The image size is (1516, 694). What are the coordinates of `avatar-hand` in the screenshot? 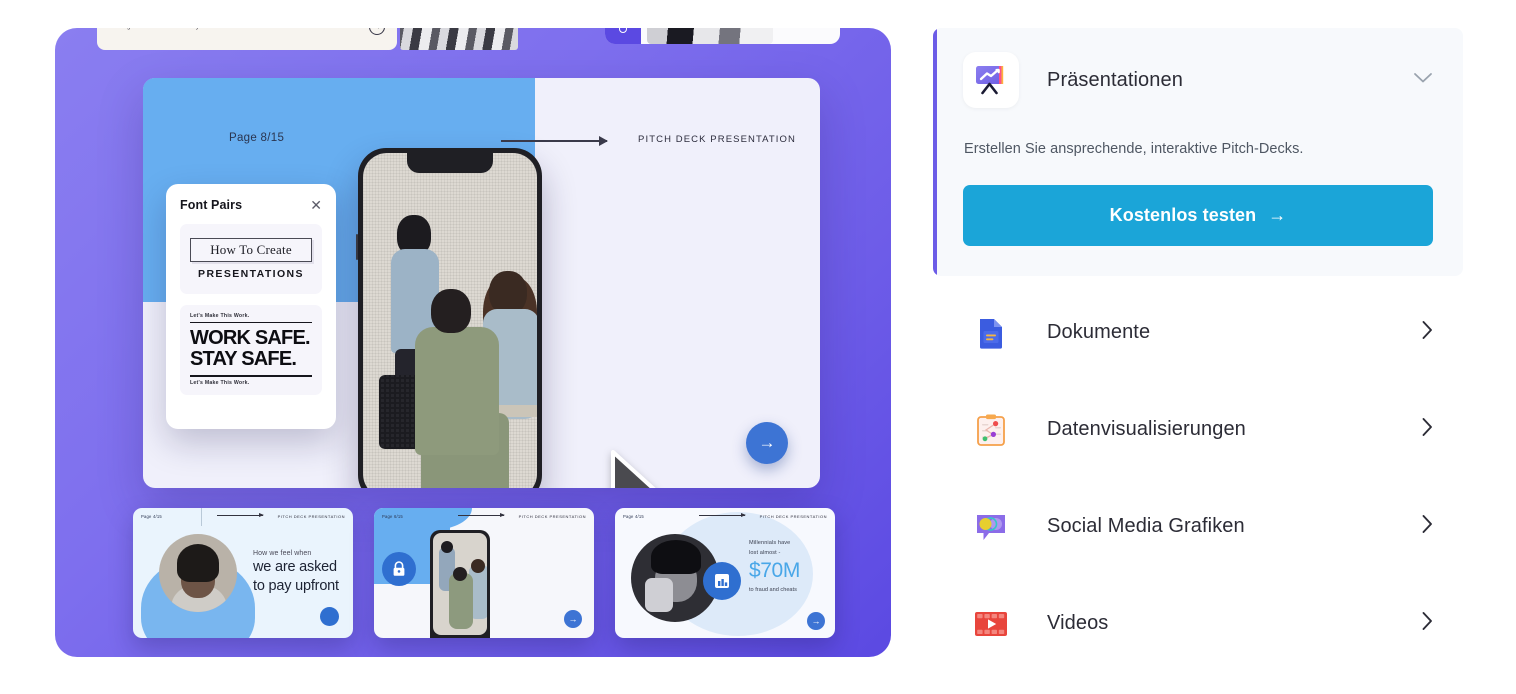 It's located at (659, 595).